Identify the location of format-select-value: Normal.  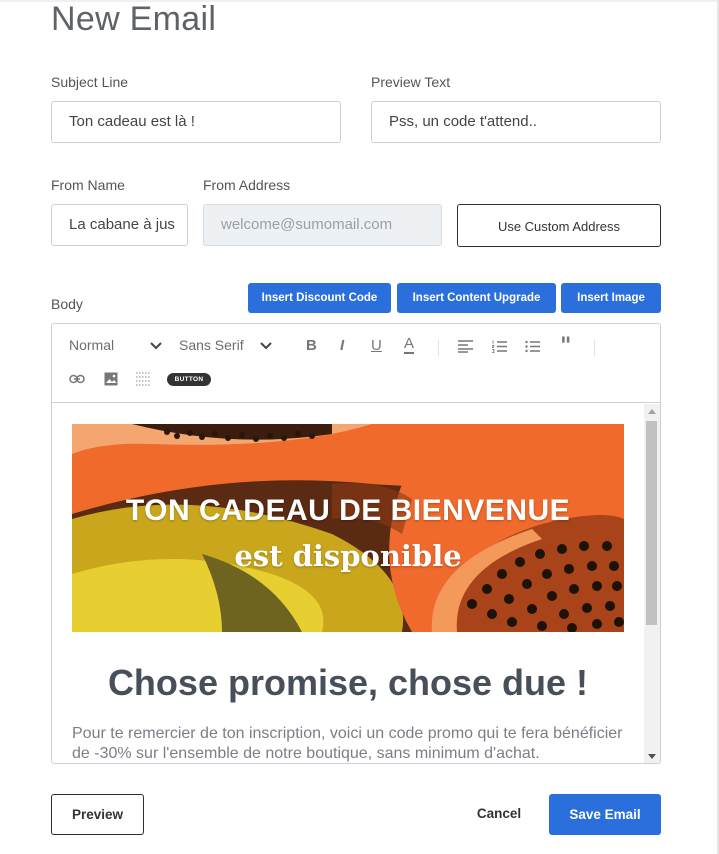
(92, 345).